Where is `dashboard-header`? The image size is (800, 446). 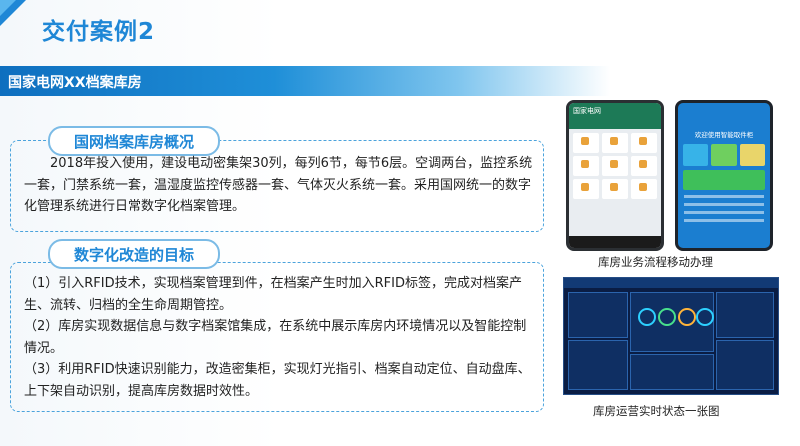 dashboard-header is located at coordinates (671, 283).